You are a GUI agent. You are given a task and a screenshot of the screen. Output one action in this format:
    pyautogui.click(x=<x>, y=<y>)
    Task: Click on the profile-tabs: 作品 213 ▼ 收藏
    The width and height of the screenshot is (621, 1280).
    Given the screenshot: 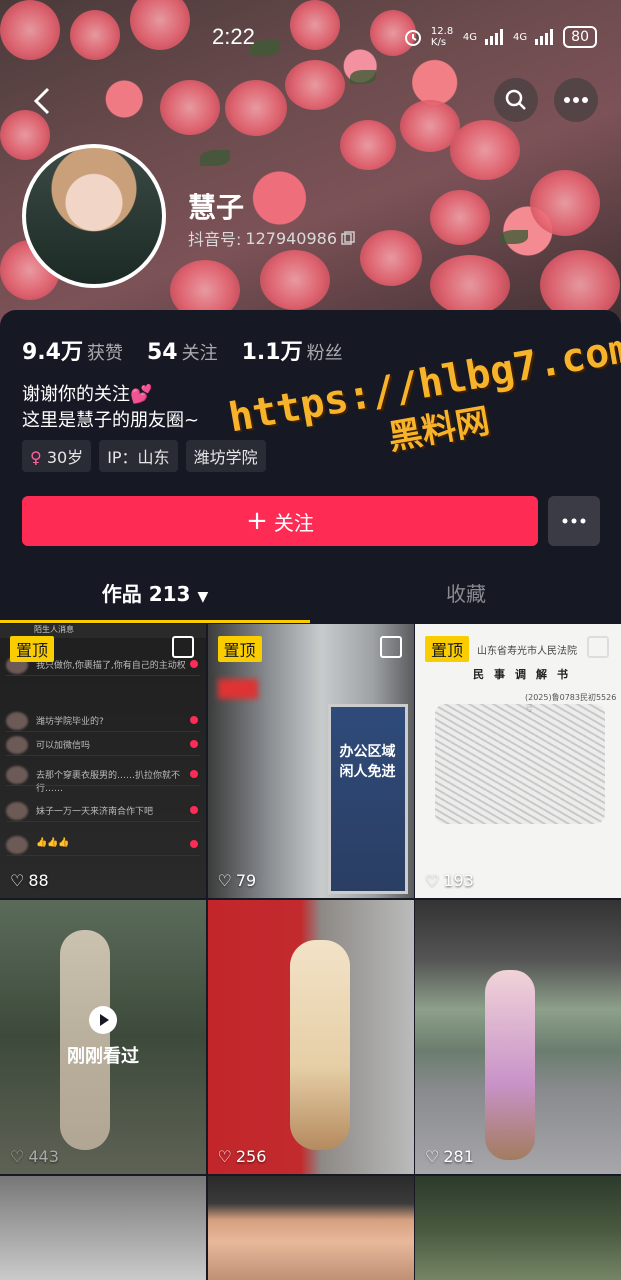 What is the action you would take?
    pyautogui.click(x=310, y=600)
    